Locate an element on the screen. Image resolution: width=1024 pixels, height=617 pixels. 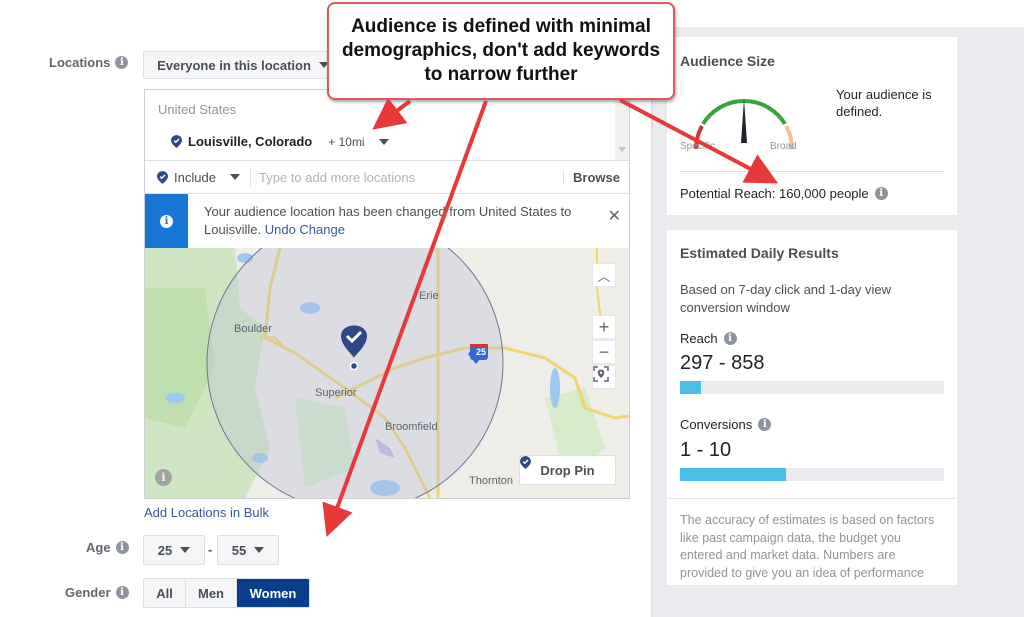
drop-pin-label: Drop Pin is located at coordinates (567, 470).